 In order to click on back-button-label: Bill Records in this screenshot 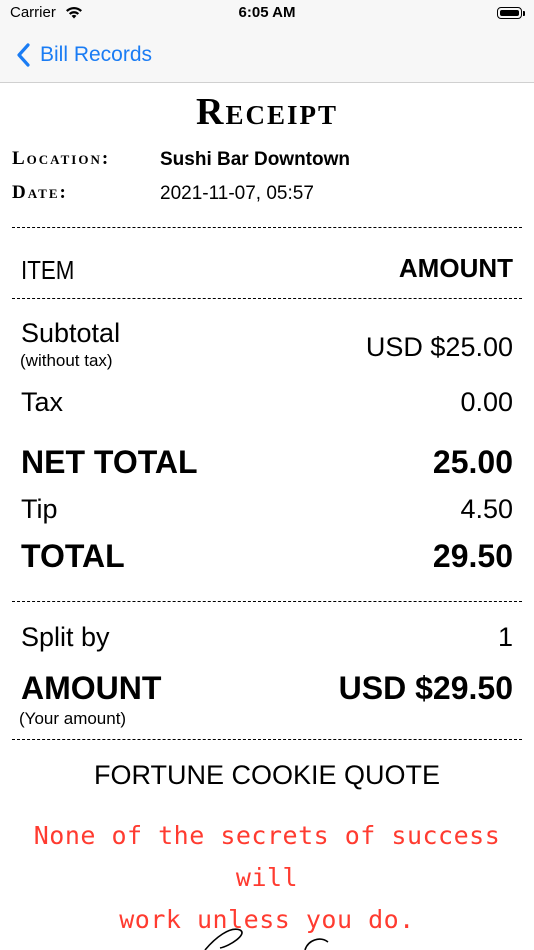, I will do `click(96, 54)`.